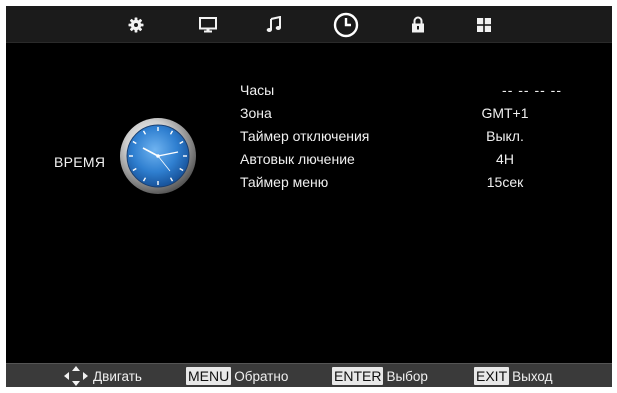  I want to click on setting-row-auto-off: Автовык лючение 4H, so click(410, 160).